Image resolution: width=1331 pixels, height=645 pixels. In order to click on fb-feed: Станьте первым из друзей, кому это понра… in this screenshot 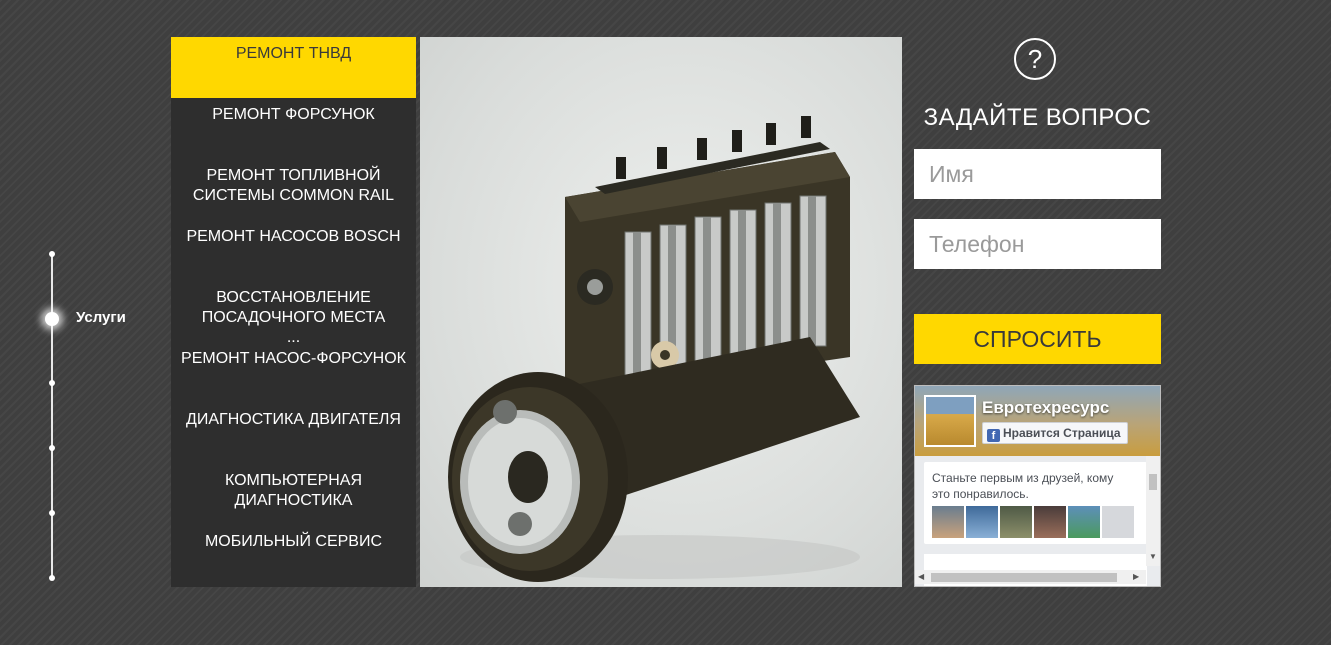, I will do `click(1037, 521)`.